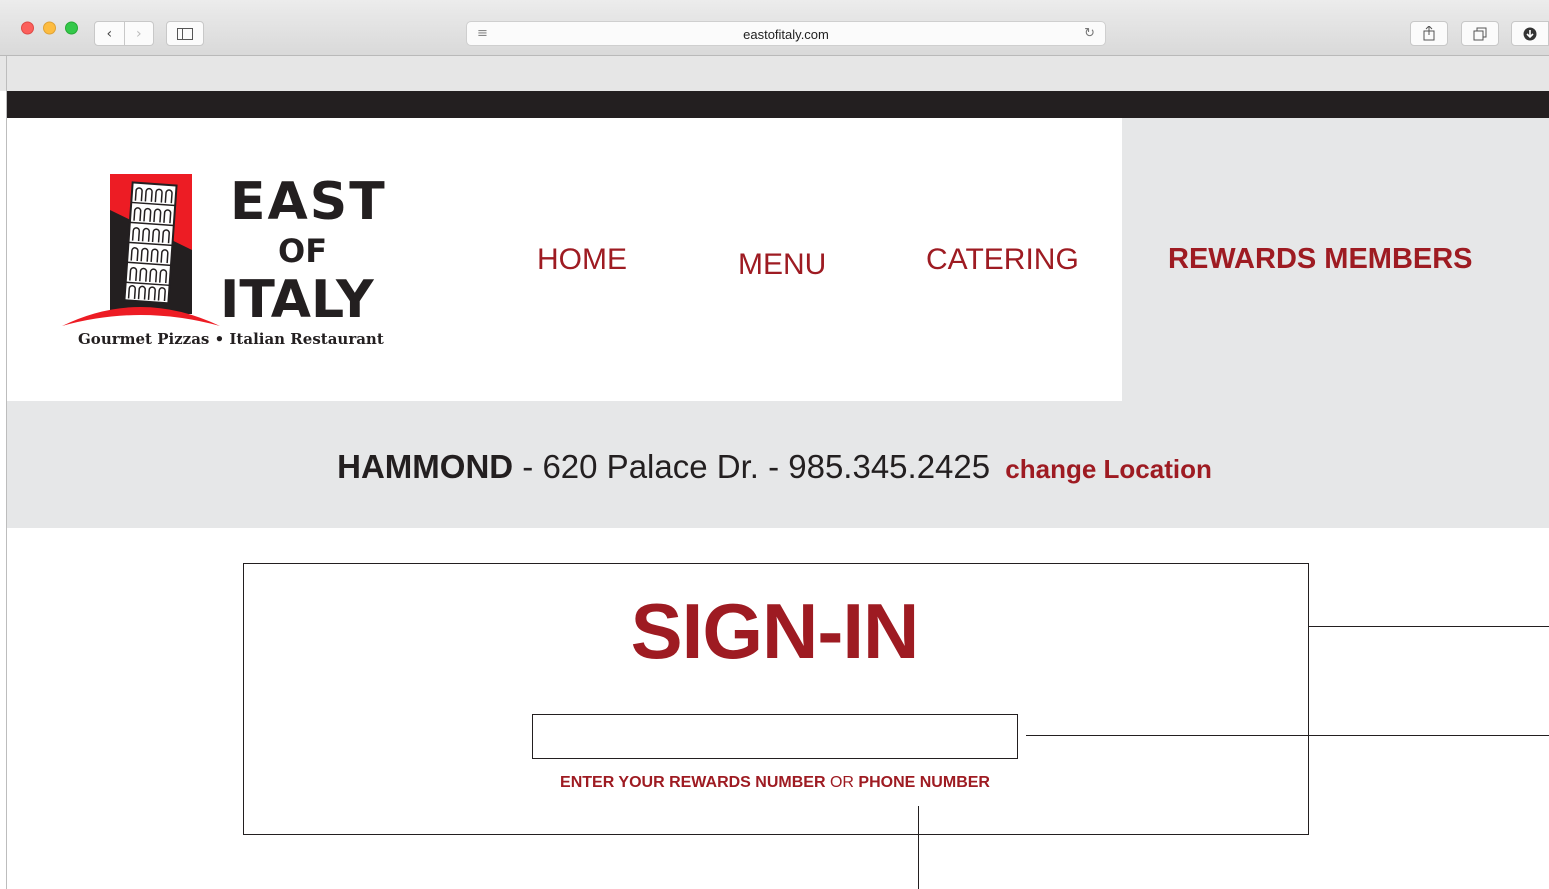 Image resolution: width=1549 pixels, height=889 pixels. I want to click on sidebar-toggle-icon, so click(185, 33).